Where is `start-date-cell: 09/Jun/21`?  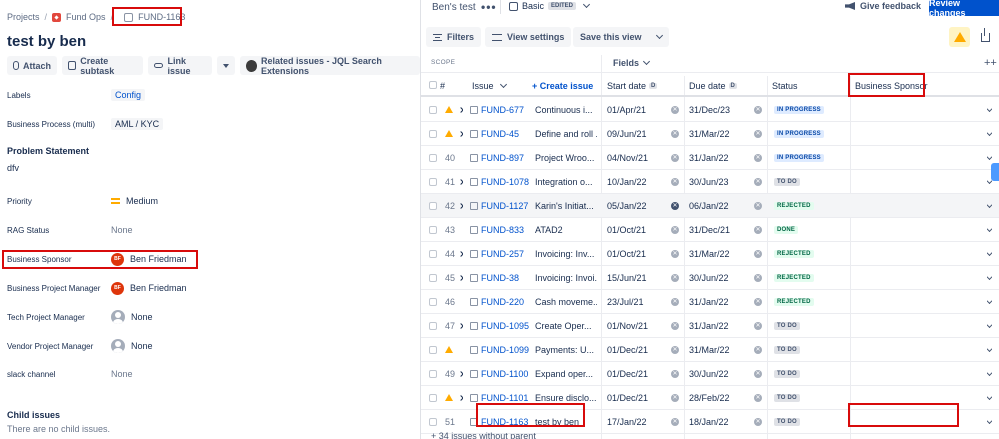
start-date-cell: 09/Jun/21 is located at coordinates (627, 133).